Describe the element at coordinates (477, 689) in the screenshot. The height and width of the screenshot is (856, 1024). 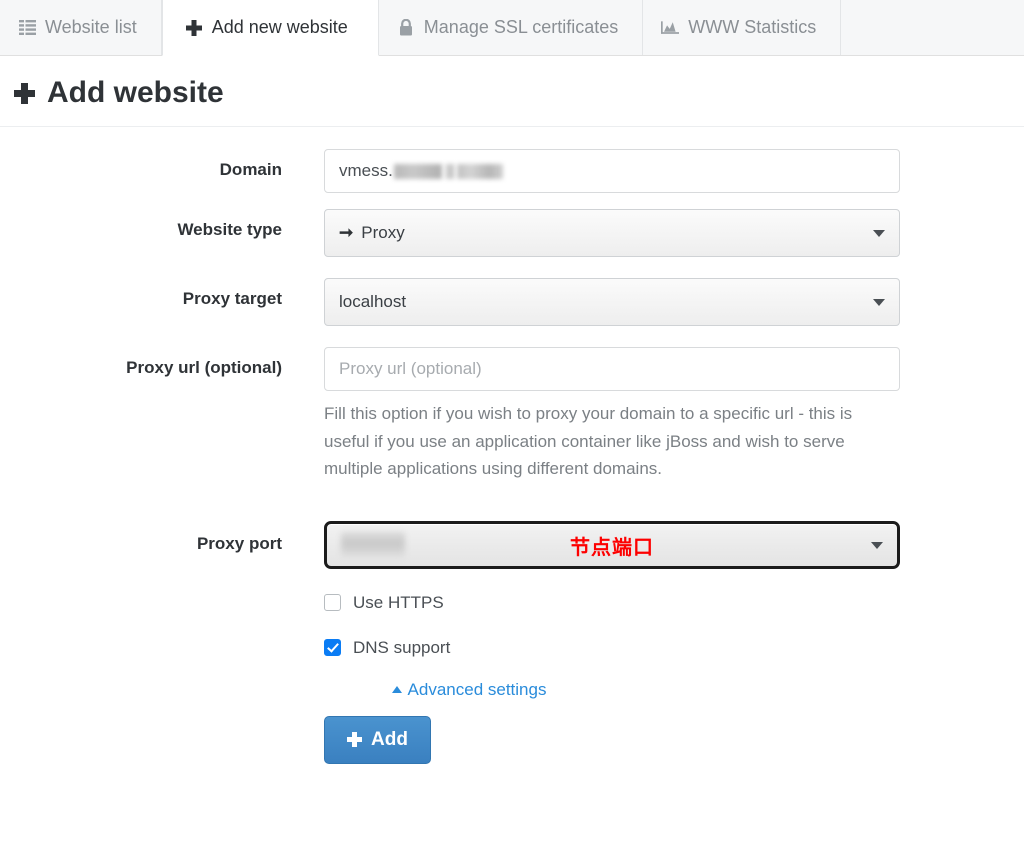
I see `advanced-settings-label: Advanced settings` at that location.